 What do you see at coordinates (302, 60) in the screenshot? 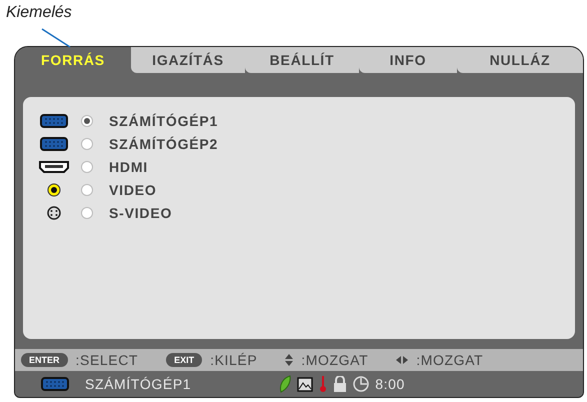
I see `menu-tab: BEÁLLÍT` at bounding box center [302, 60].